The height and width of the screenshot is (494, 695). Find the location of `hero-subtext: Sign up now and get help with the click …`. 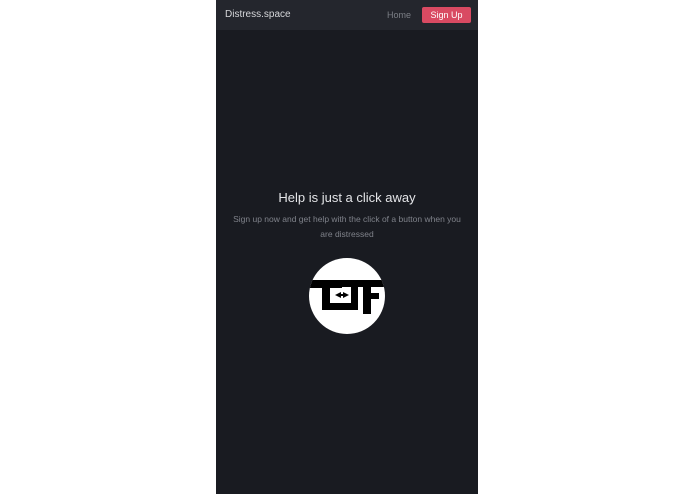

hero-subtext: Sign up now and get help with the click … is located at coordinates (347, 226).